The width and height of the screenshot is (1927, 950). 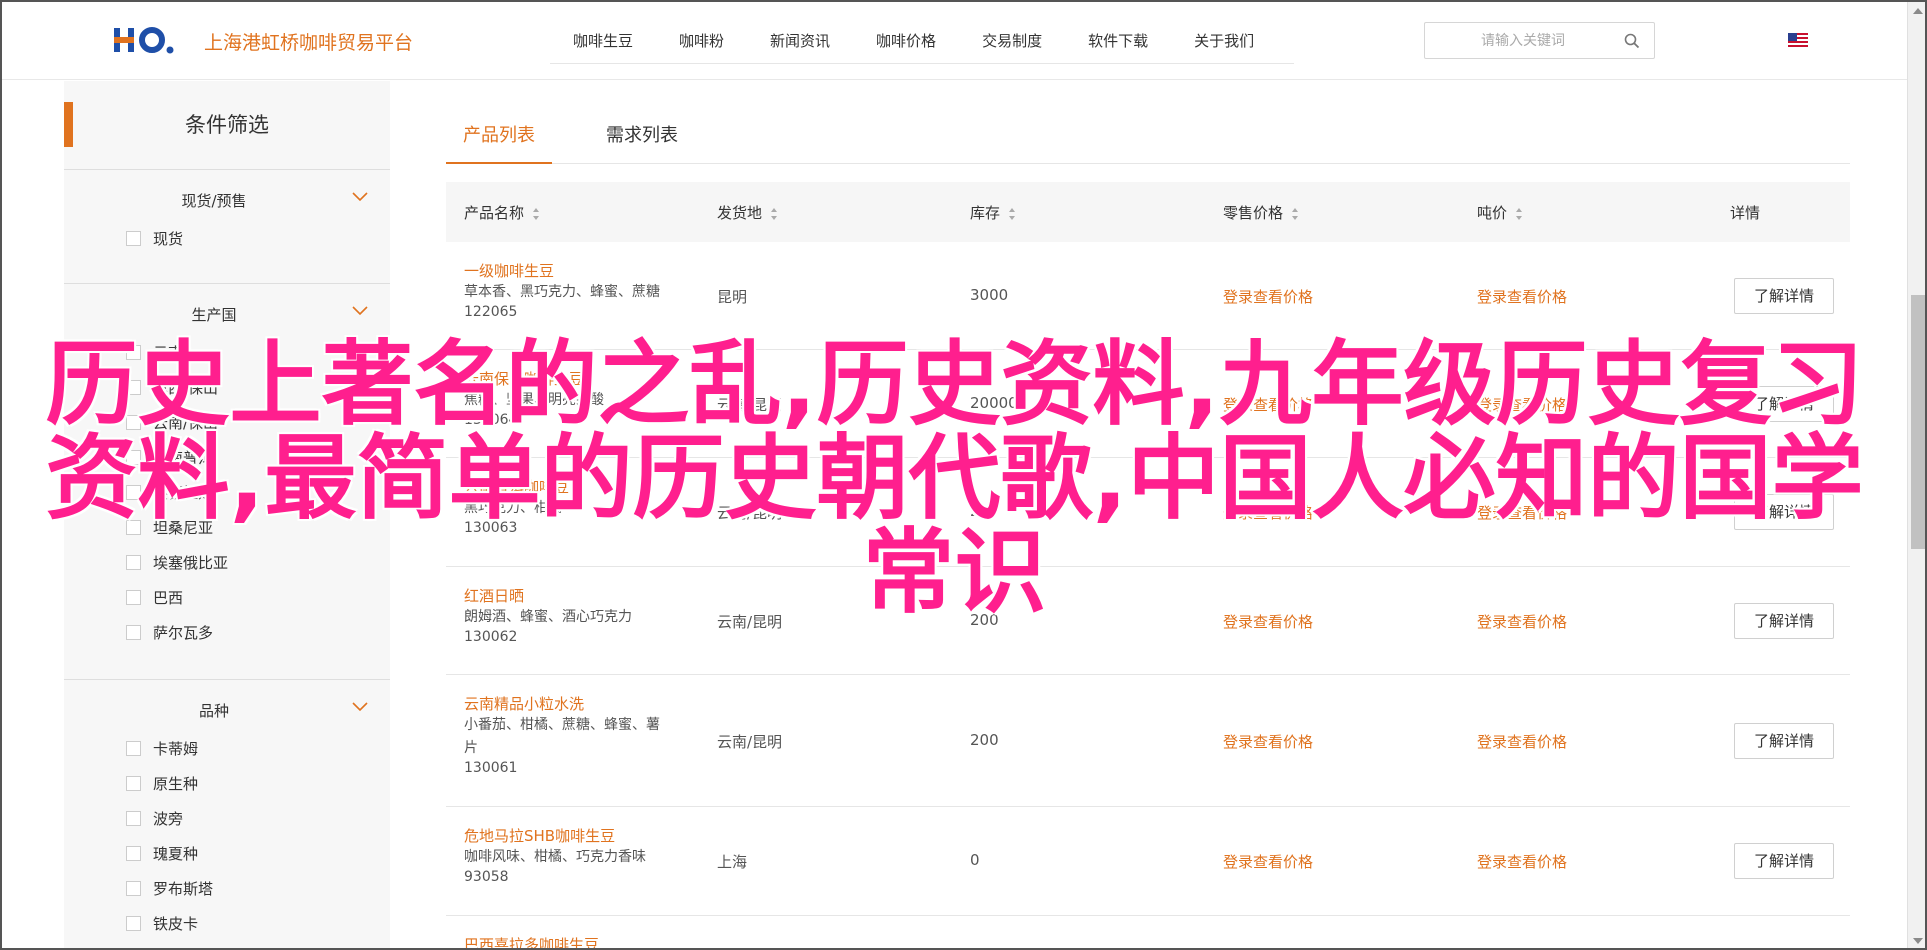 What do you see at coordinates (1918, 422) in the screenshot?
I see `scroll-thumb` at bounding box center [1918, 422].